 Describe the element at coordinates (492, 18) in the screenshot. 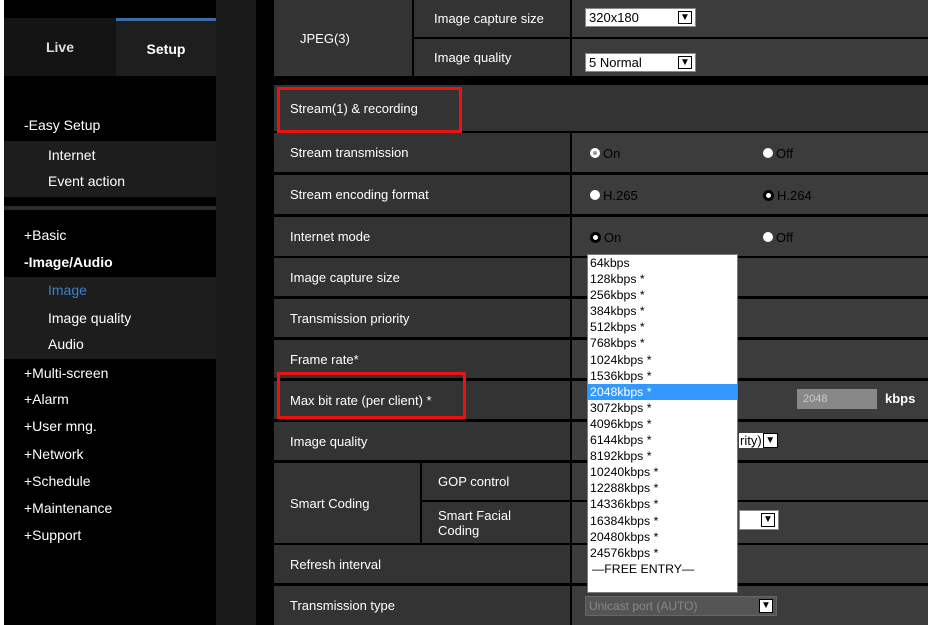

I see `jpeg3-capture-size-label: Image capture size` at that location.